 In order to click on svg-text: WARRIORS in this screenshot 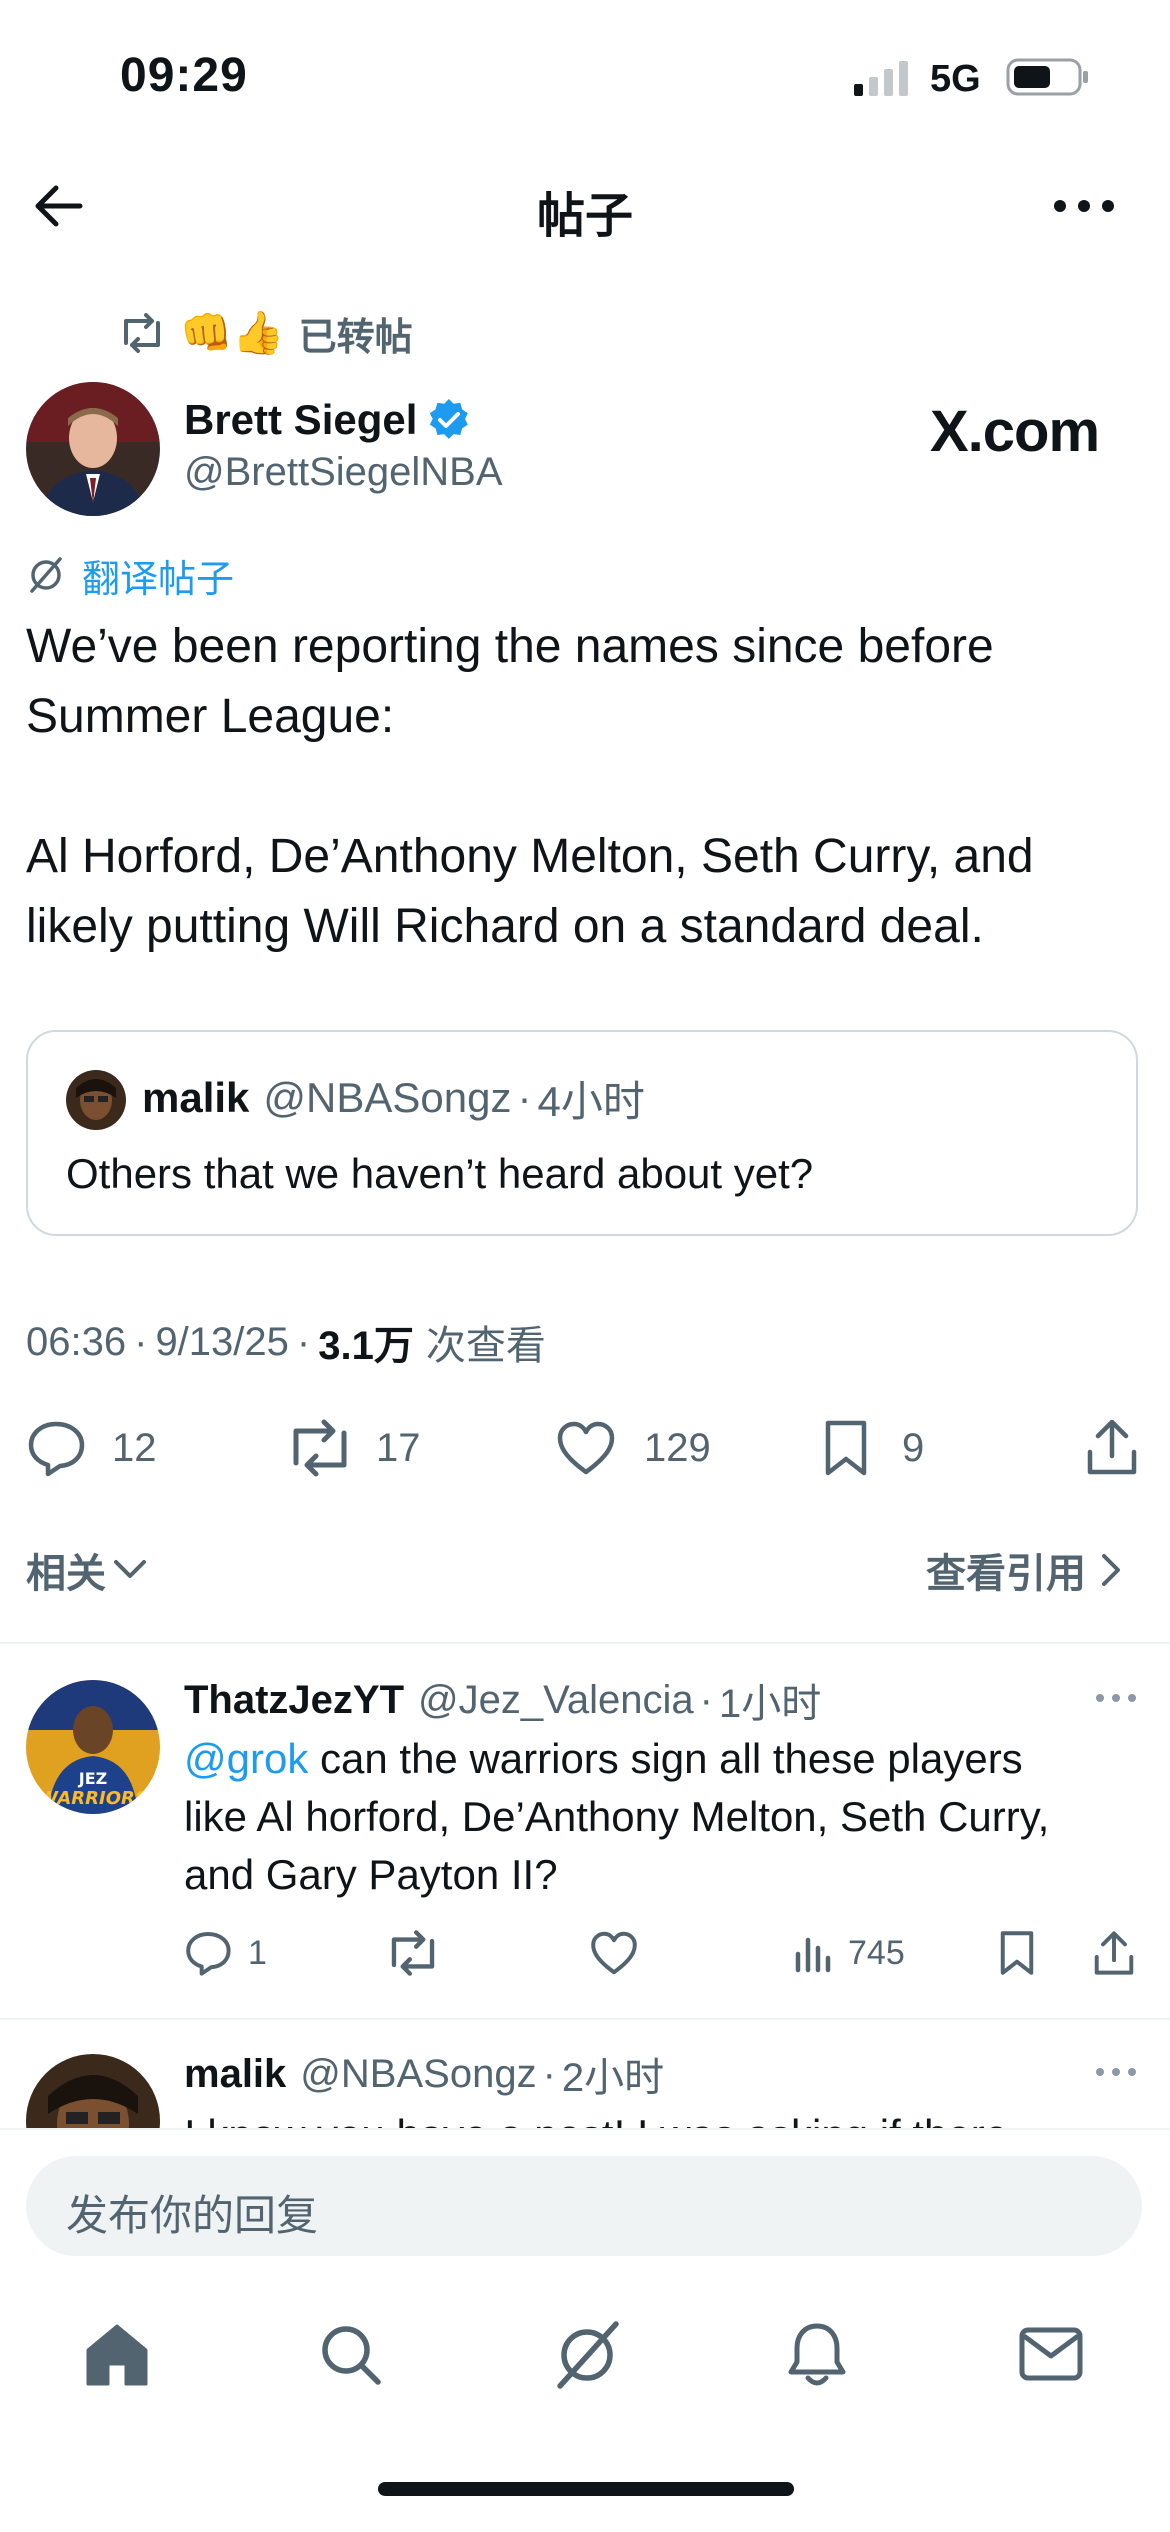, I will do `click(93, 1798)`.